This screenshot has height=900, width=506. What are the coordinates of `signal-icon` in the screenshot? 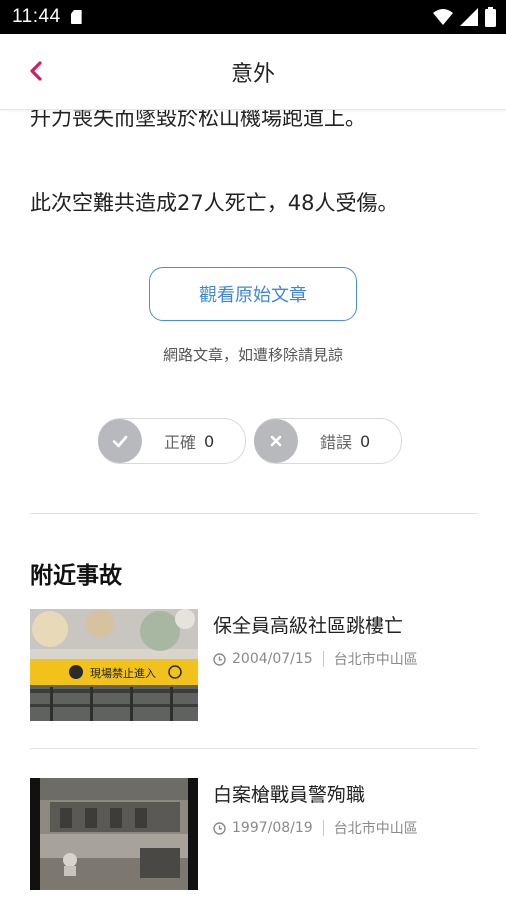 It's located at (469, 17).